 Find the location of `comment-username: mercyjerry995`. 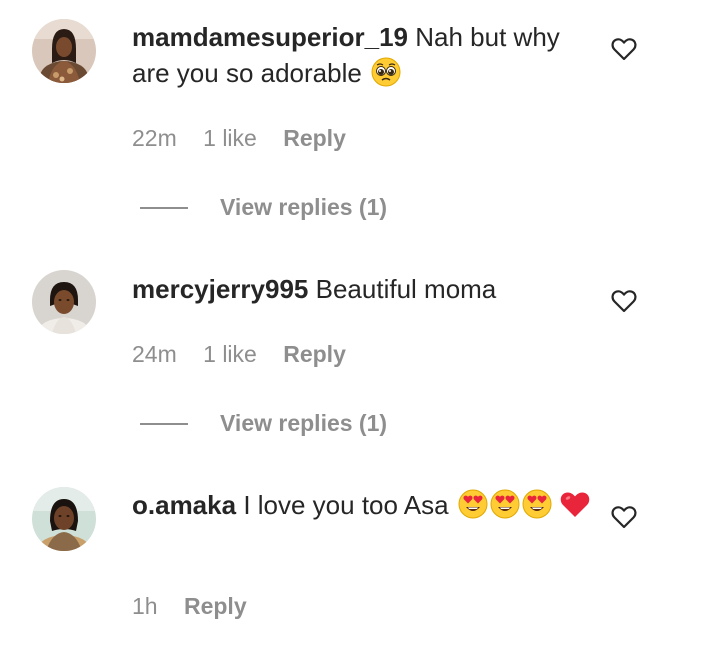

comment-username: mercyjerry995 is located at coordinates (220, 289).